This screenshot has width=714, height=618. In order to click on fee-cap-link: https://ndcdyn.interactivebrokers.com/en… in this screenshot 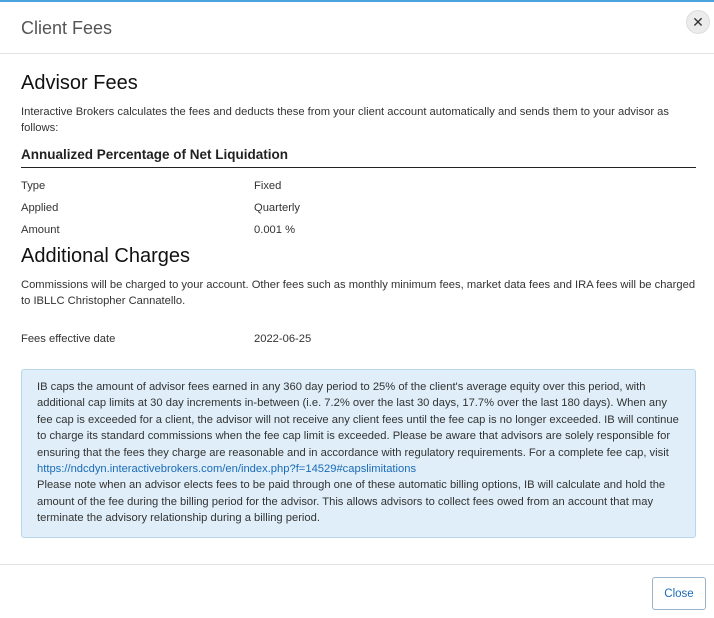, I will do `click(226, 469)`.